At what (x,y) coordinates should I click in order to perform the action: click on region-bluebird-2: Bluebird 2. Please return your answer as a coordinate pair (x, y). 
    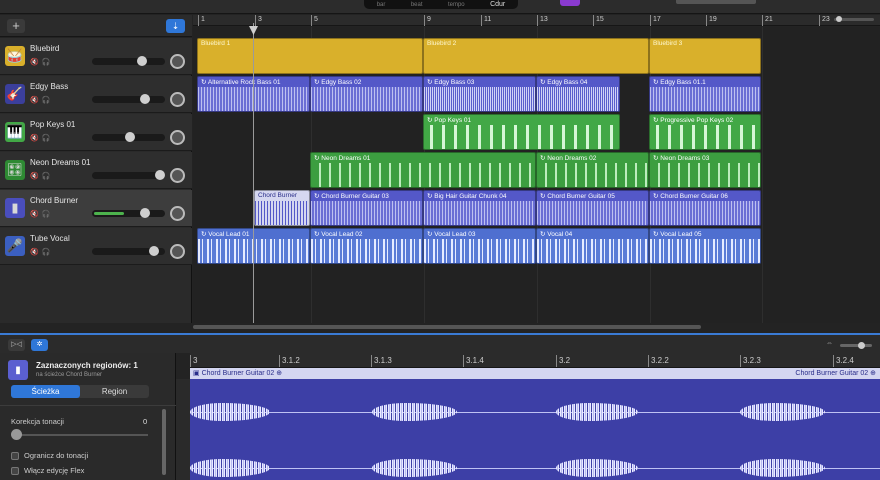
    Looking at the image, I should click on (536, 56).